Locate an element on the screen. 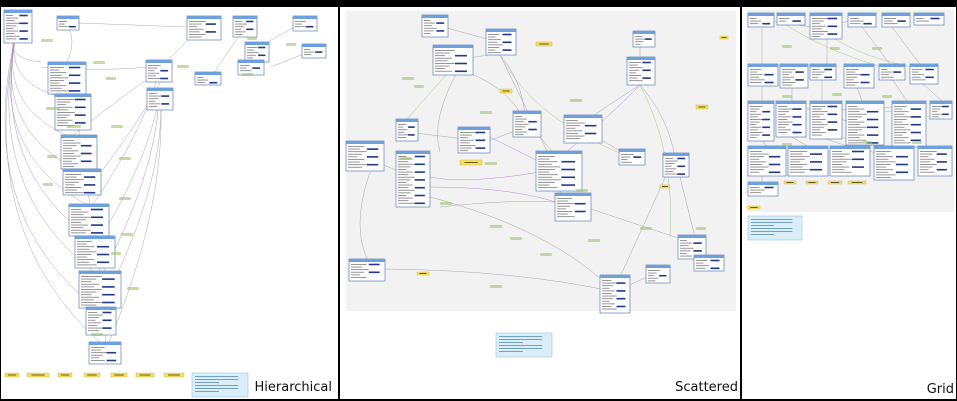 The height and width of the screenshot is (401, 957). grid-diagram is located at coordinates (850, 126).